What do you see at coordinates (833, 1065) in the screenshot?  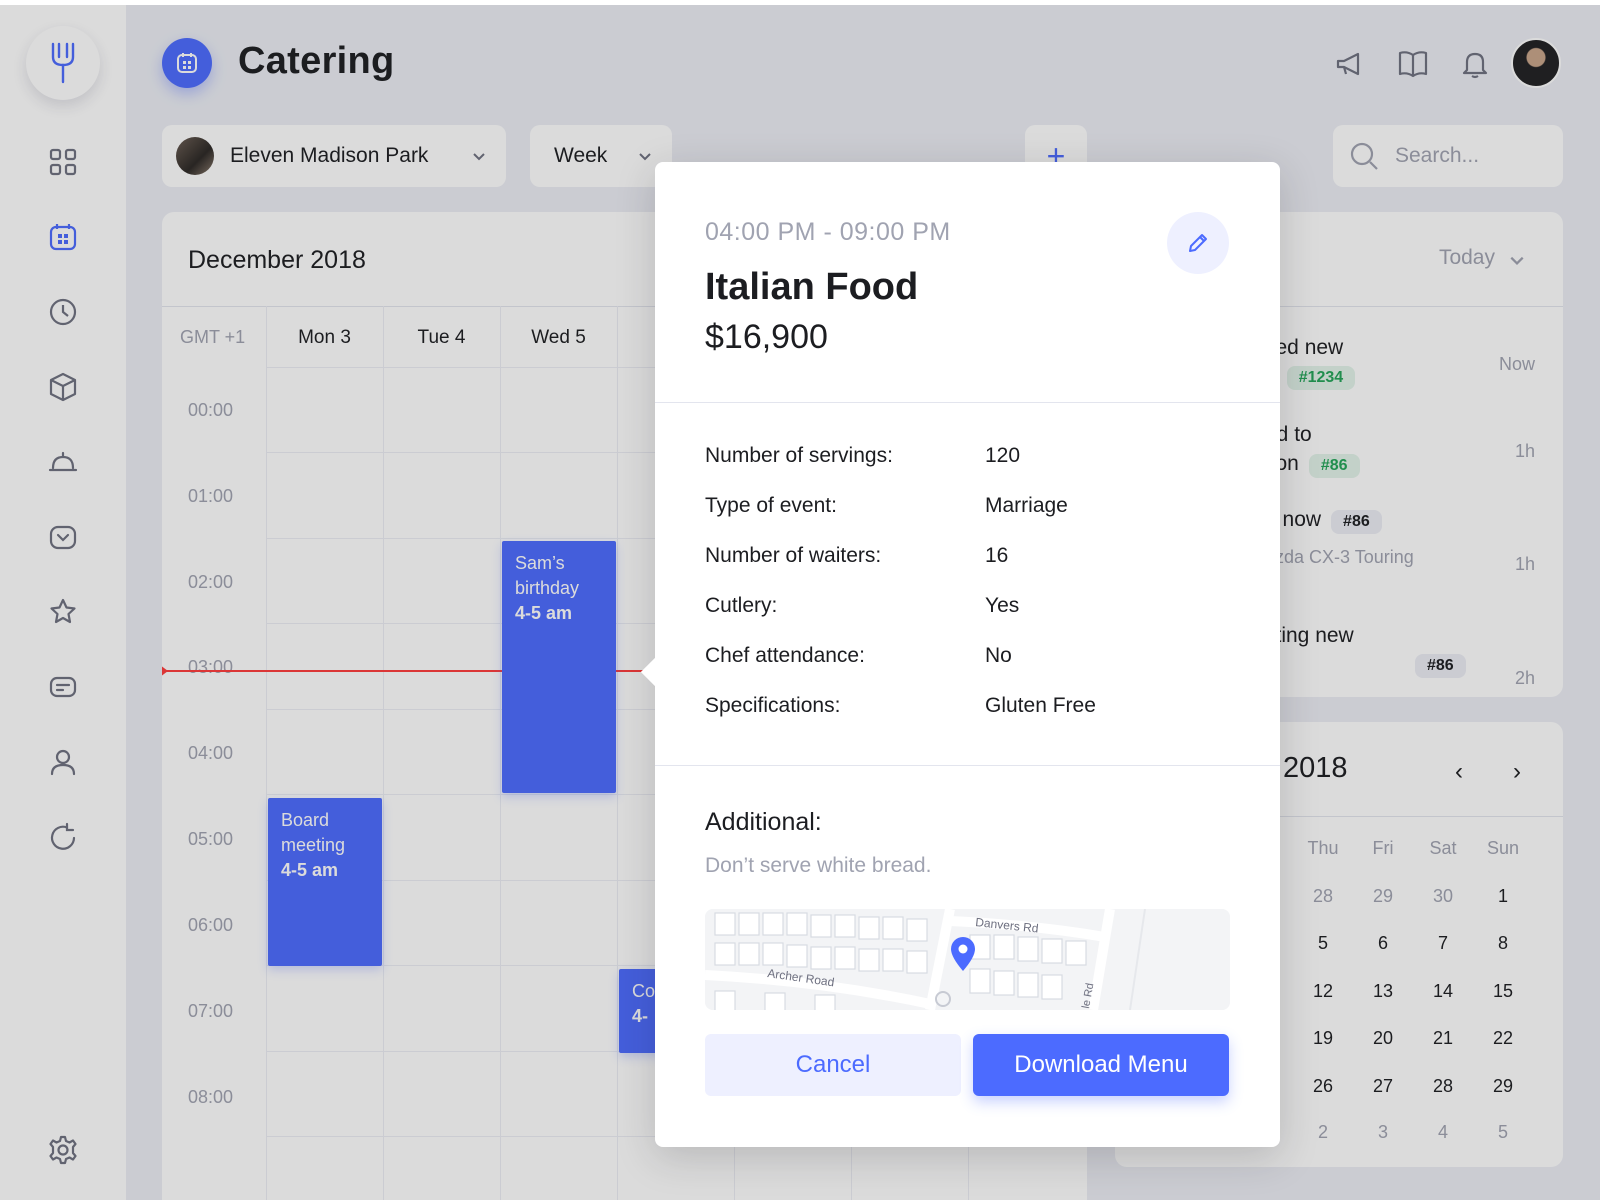 I see `cancel-button: Cancel` at bounding box center [833, 1065].